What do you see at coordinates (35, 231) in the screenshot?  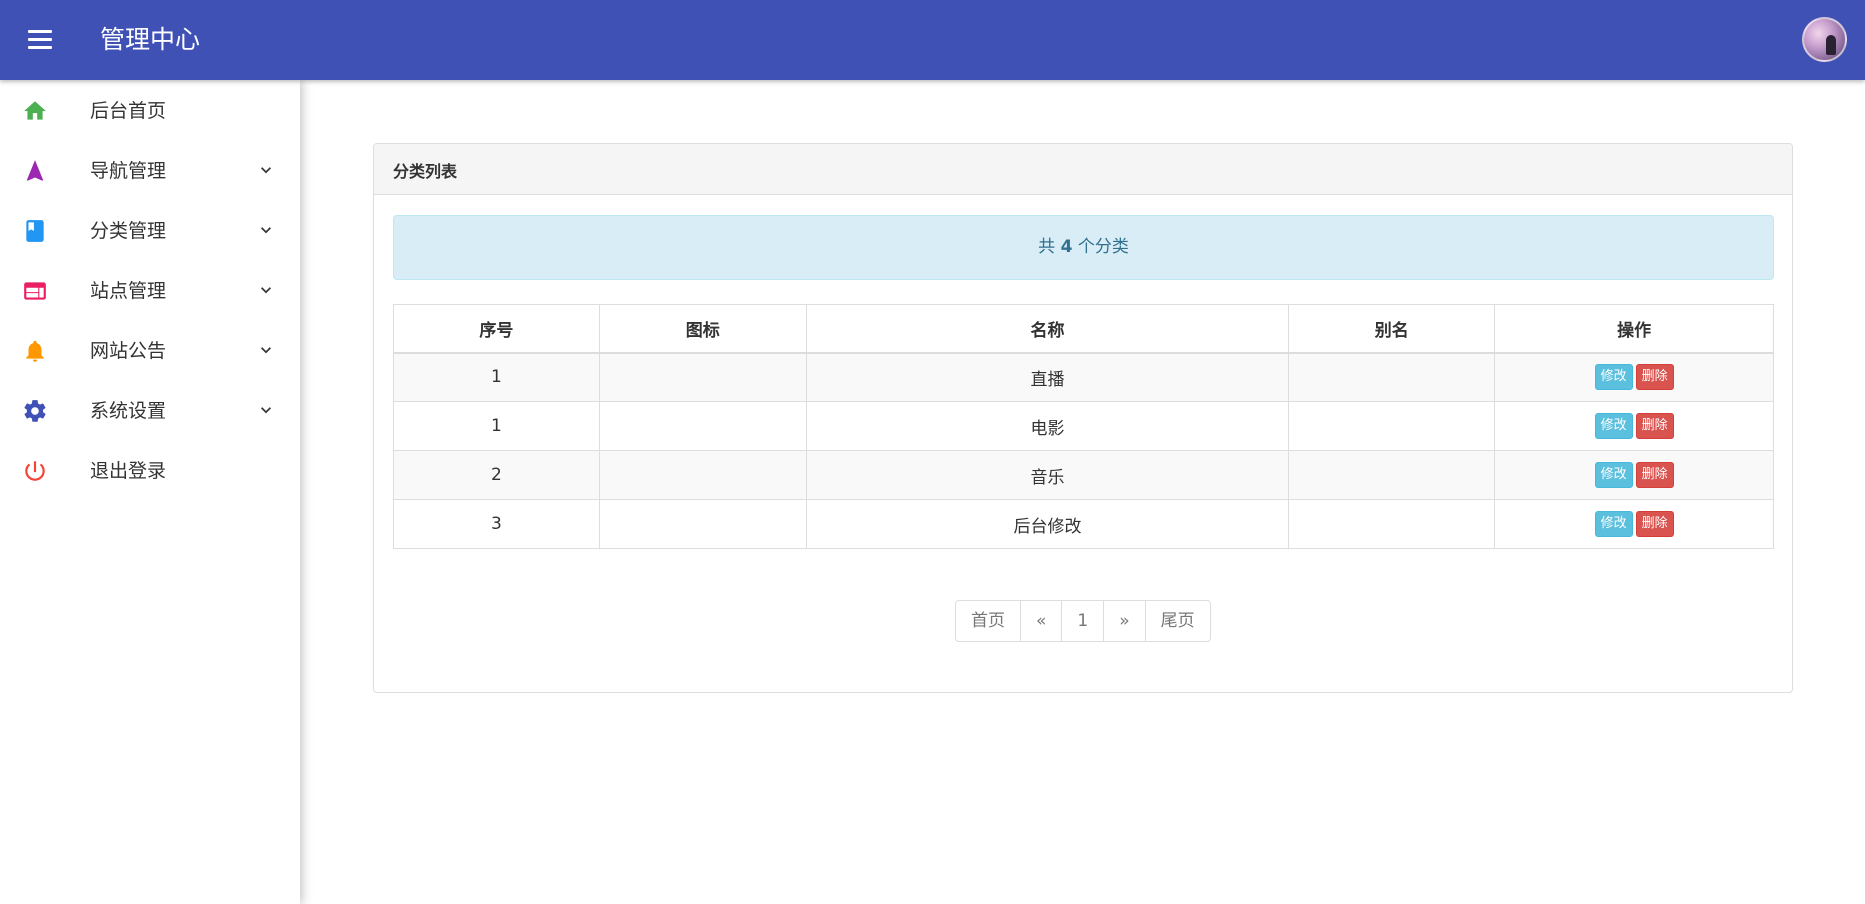 I see `book-icon` at bounding box center [35, 231].